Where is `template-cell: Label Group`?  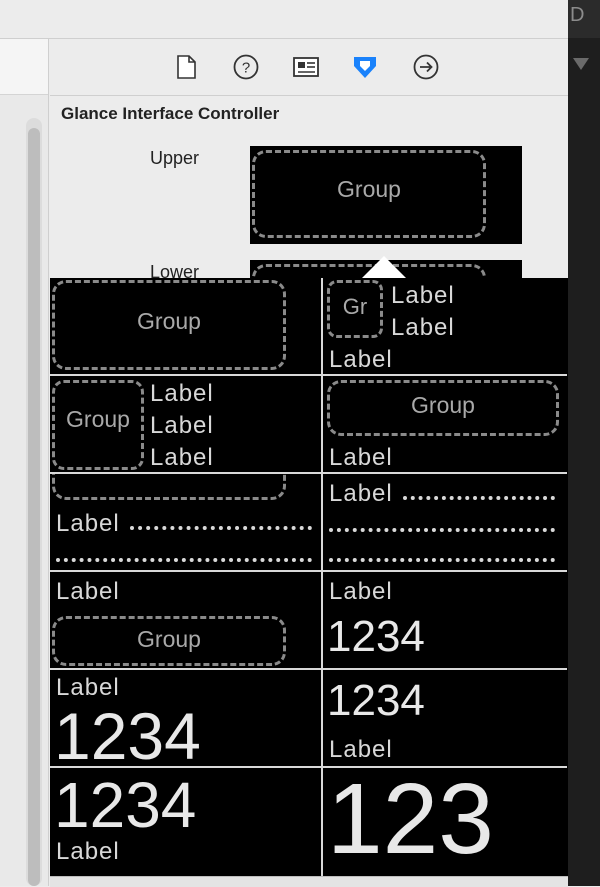
template-cell: Label Group is located at coordinates (186, 621).